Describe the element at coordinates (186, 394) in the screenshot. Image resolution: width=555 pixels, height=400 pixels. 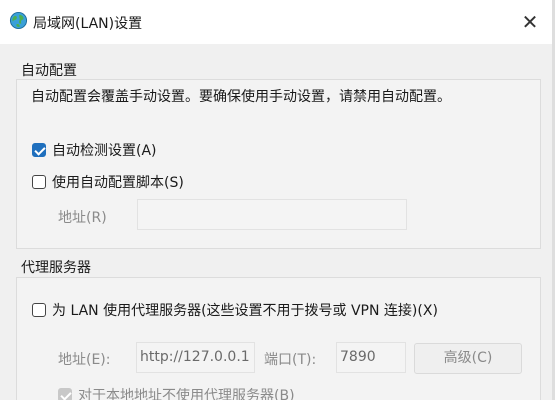
I see `bypass-local-label: 对于本地地址不使用代理服务器(B)` at that location.